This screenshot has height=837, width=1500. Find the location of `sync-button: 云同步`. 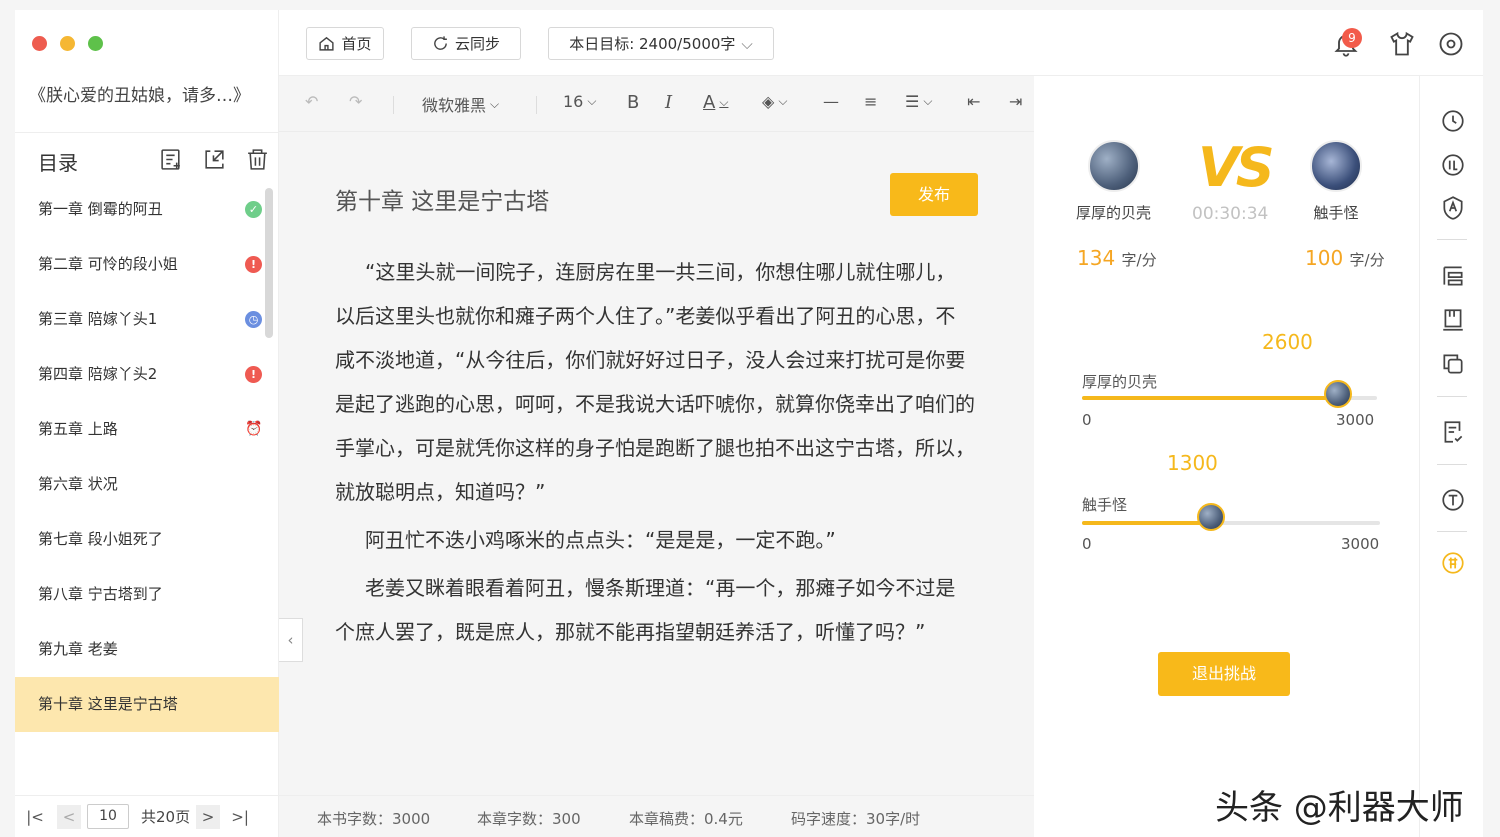

sync-button: 云同步 is located at coordinates (466, 43).